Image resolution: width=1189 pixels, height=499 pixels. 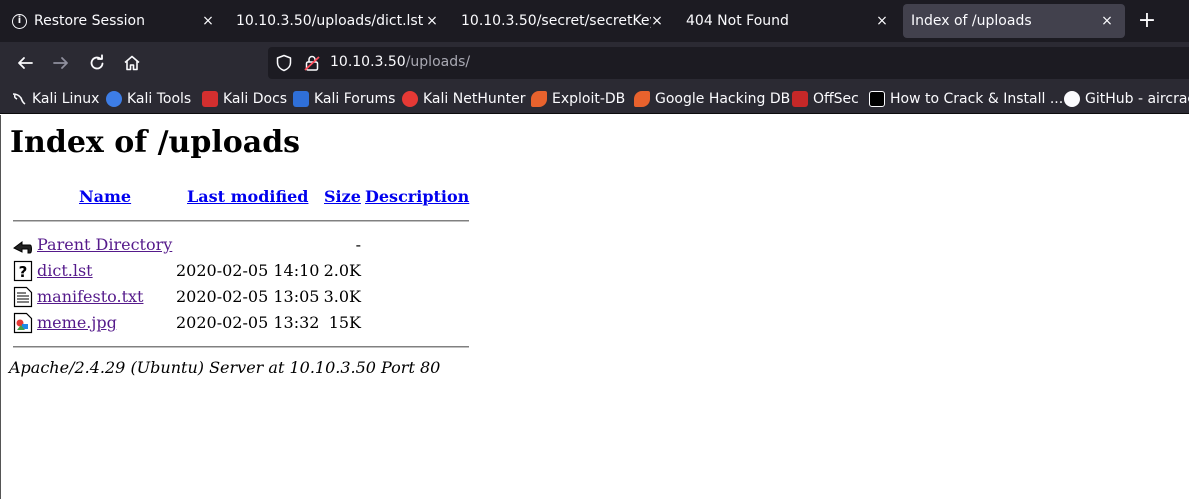 What do you see at coordinates (114, 99) in the screenshot?
I see `kali-tools-icon` at bounding box center [114, 99].